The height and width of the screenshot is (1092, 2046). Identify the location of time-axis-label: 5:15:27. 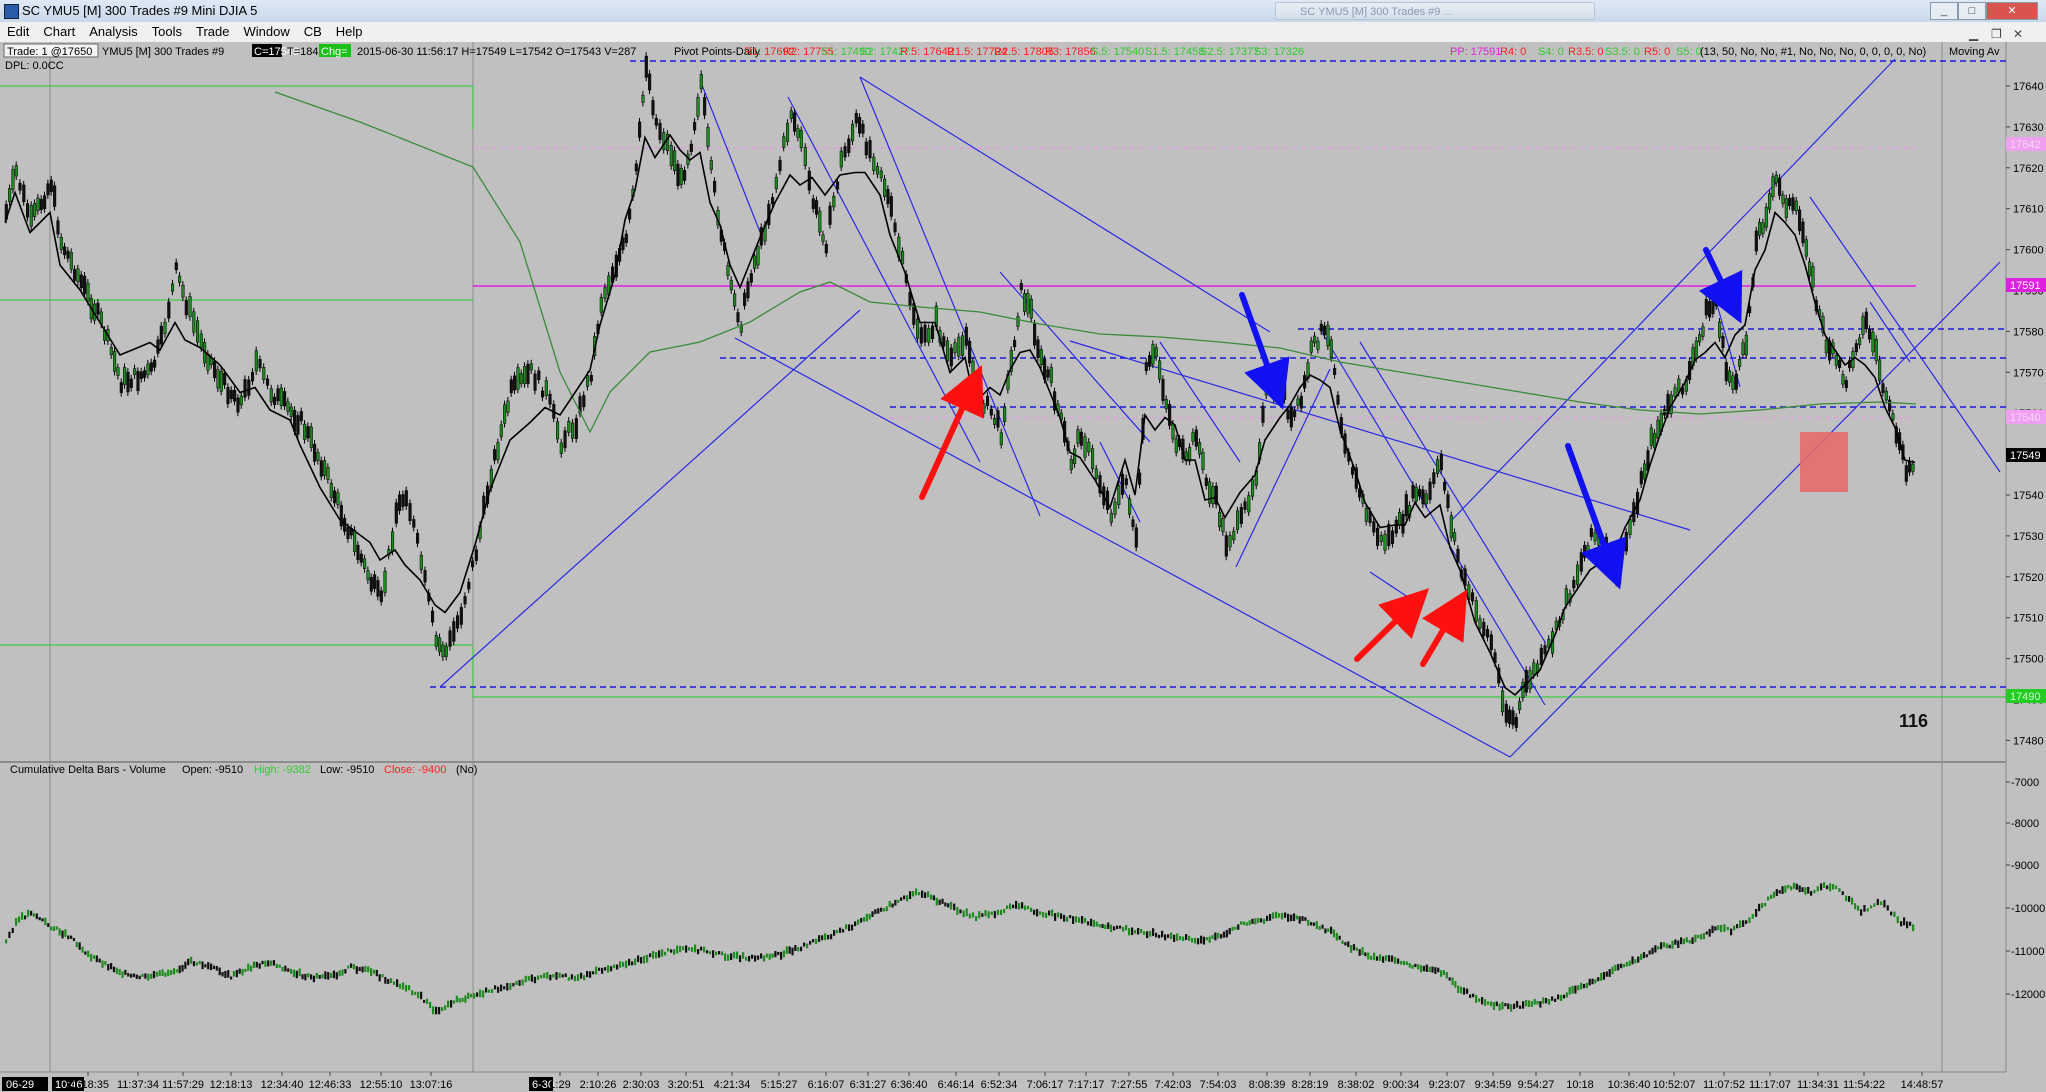
(779, 1085).